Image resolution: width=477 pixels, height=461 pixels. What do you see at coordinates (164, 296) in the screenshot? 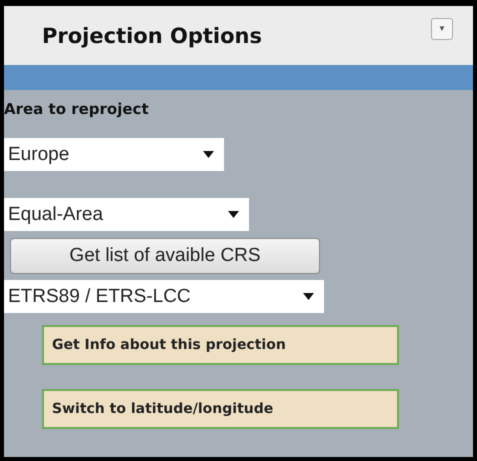
I see `dropdown-select: ETRS89 / ETRS-LCC` at bounding box center [164, 296].